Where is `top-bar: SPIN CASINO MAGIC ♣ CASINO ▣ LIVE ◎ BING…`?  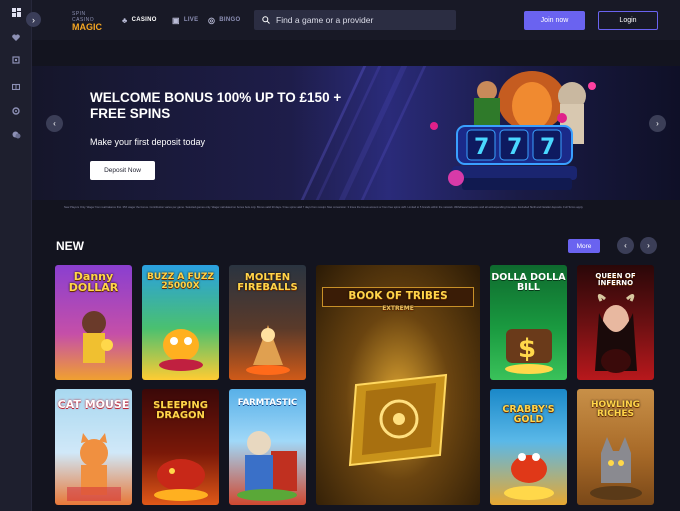 top-bar: SPIN CASINO MAGIC ♣ CASINO ▣ LIVE ◎ BING… is located at coordinates (356, 20).